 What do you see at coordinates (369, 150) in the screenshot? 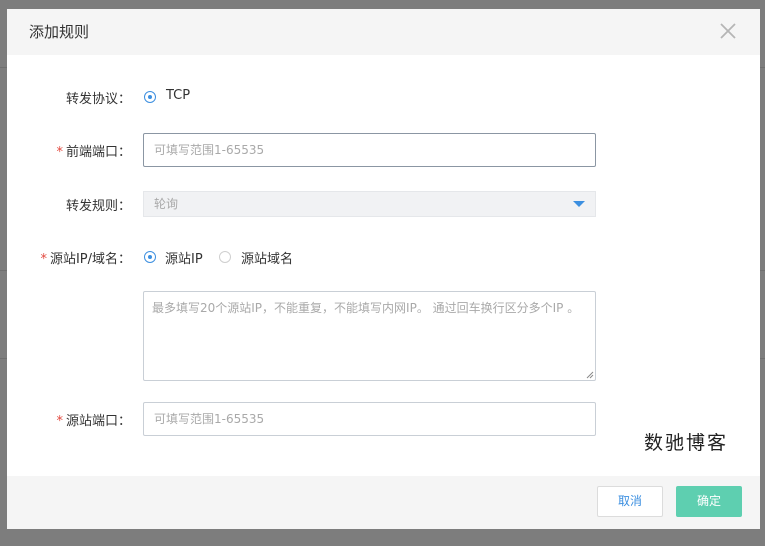
I see `frontend-port-input` at bounding box center [369, 150].